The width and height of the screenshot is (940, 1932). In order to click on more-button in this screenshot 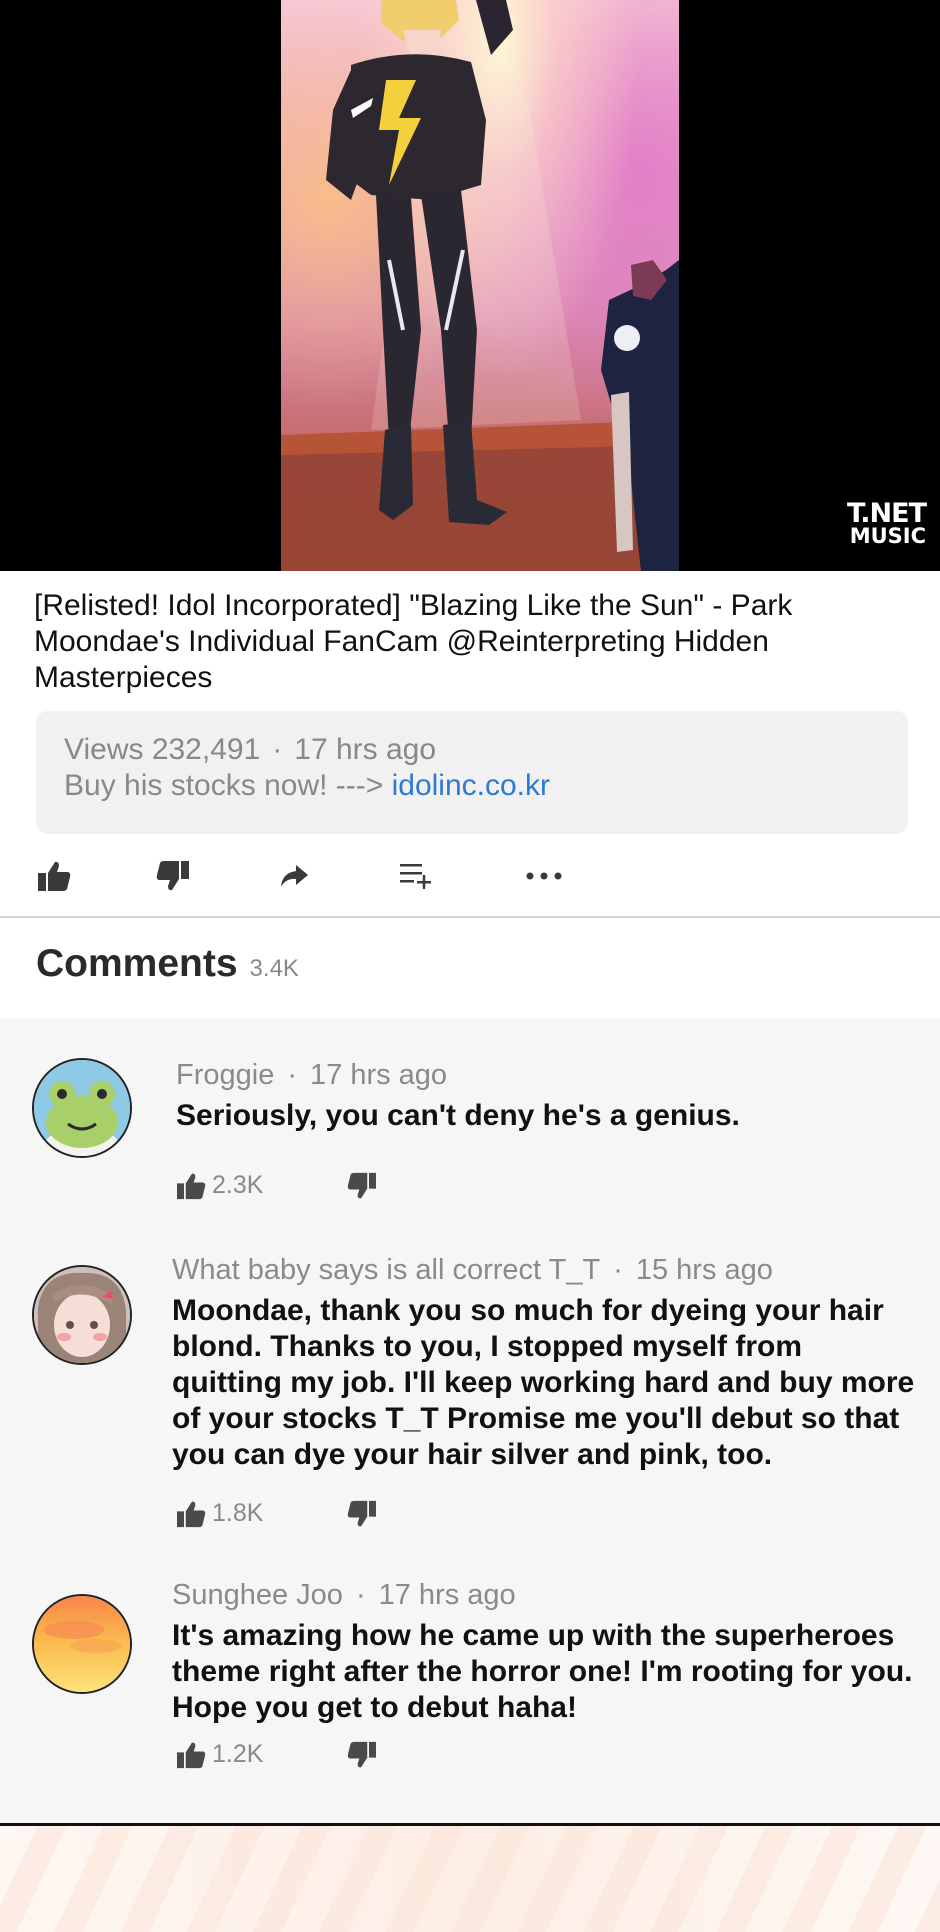, I will do `click(544, 876)`.